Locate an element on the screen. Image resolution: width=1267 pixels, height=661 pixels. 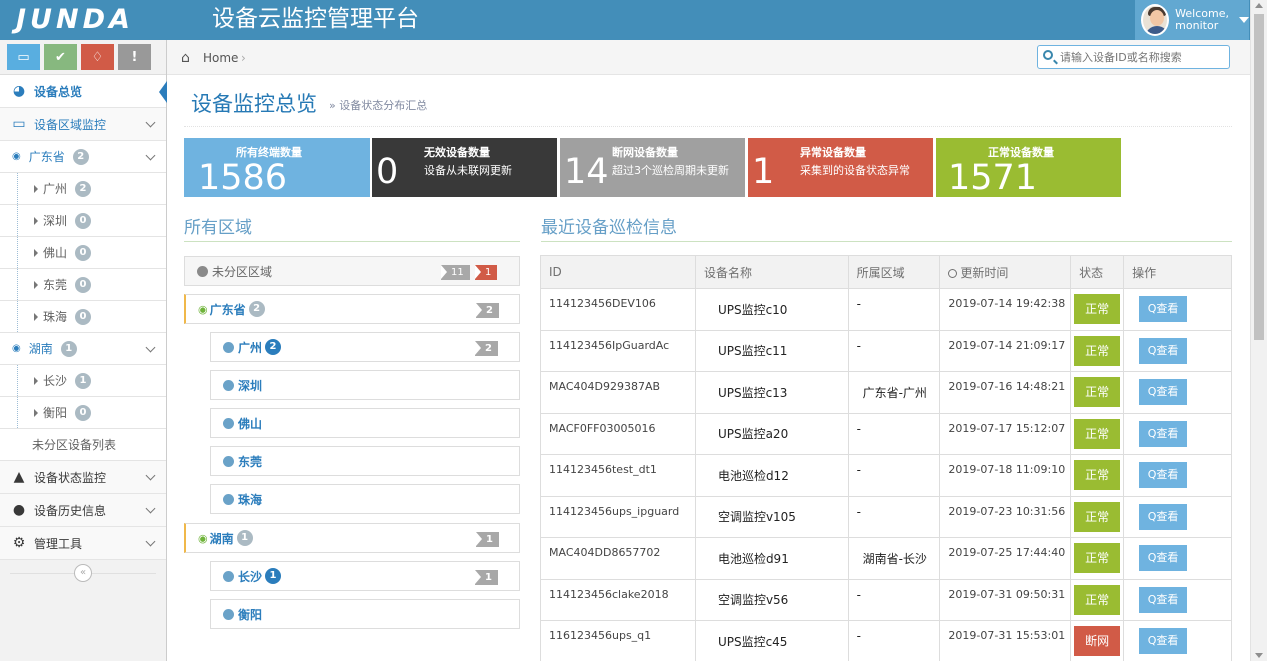
column-header-label: 操作 is located at coordinates (1144, 272).